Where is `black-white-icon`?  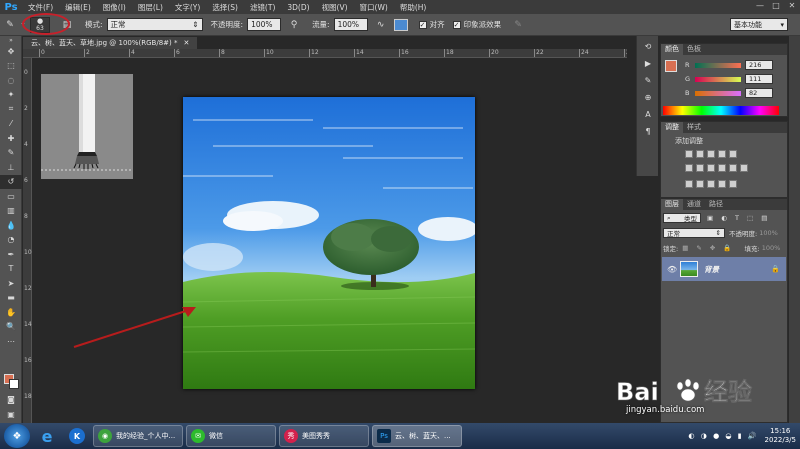
black-white-icon is located at coordinates (711, 168).